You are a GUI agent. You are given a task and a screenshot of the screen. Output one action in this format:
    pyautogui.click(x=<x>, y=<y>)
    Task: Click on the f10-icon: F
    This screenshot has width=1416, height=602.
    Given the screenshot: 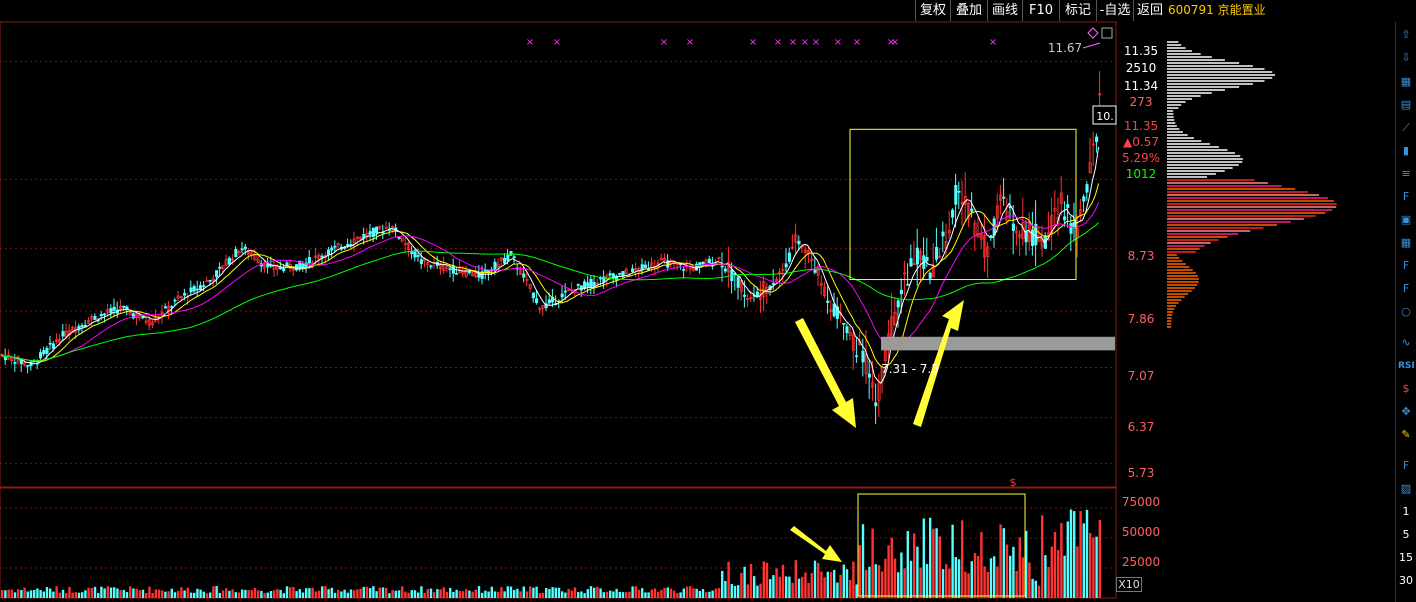 What is the action you would take?
    pyautogui.click(x=1406, y=197)
    